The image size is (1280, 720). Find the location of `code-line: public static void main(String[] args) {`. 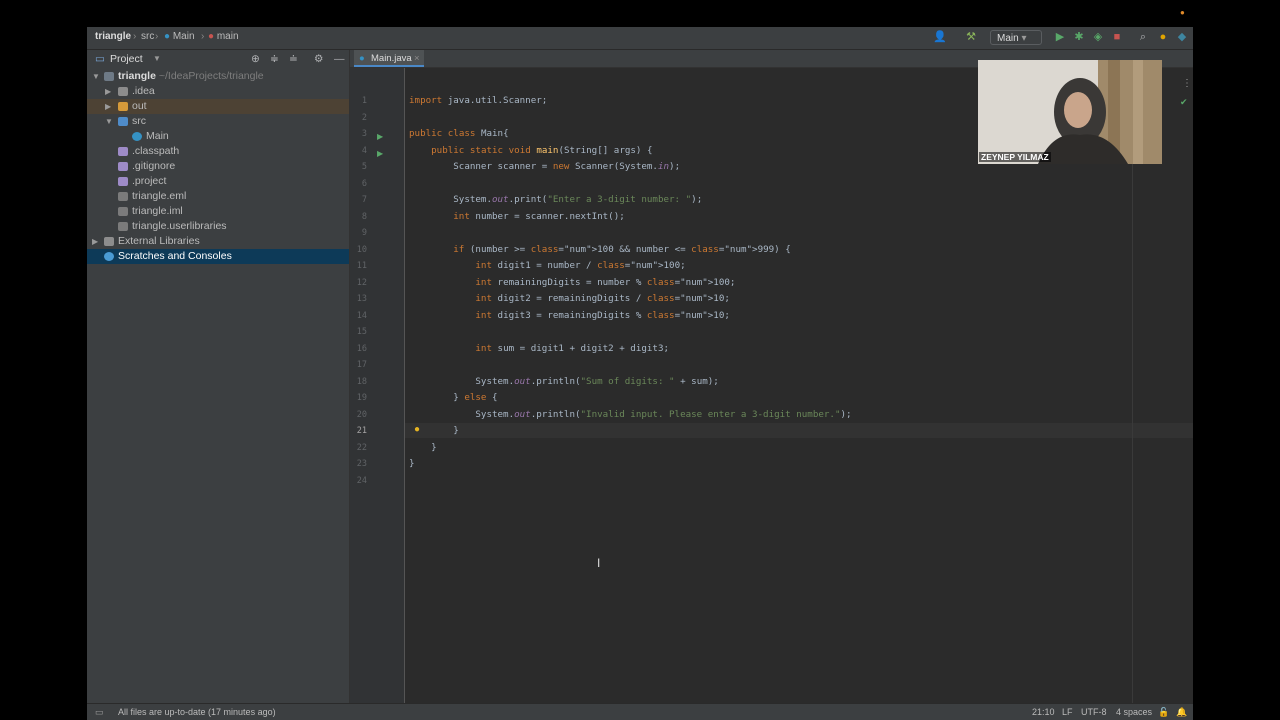

code-line: public static void main(String[] args) { is located at coordinates (530, 150).